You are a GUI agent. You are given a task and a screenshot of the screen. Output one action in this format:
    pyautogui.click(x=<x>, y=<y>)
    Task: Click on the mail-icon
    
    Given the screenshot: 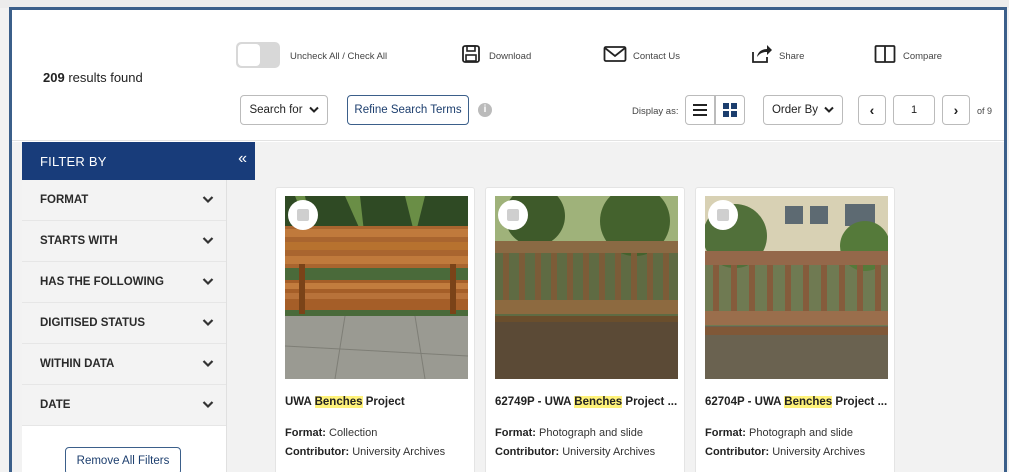 What is the action you would take?
    pyautogui.click(x=615, y=54)
    